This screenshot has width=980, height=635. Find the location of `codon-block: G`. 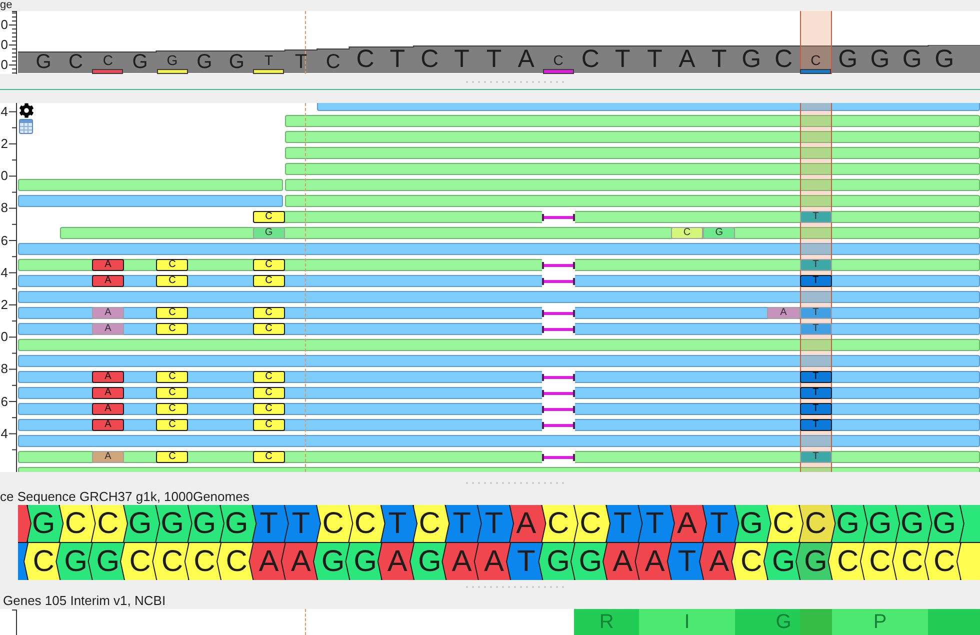

codon-block: G is located at coordinates (783, 622).